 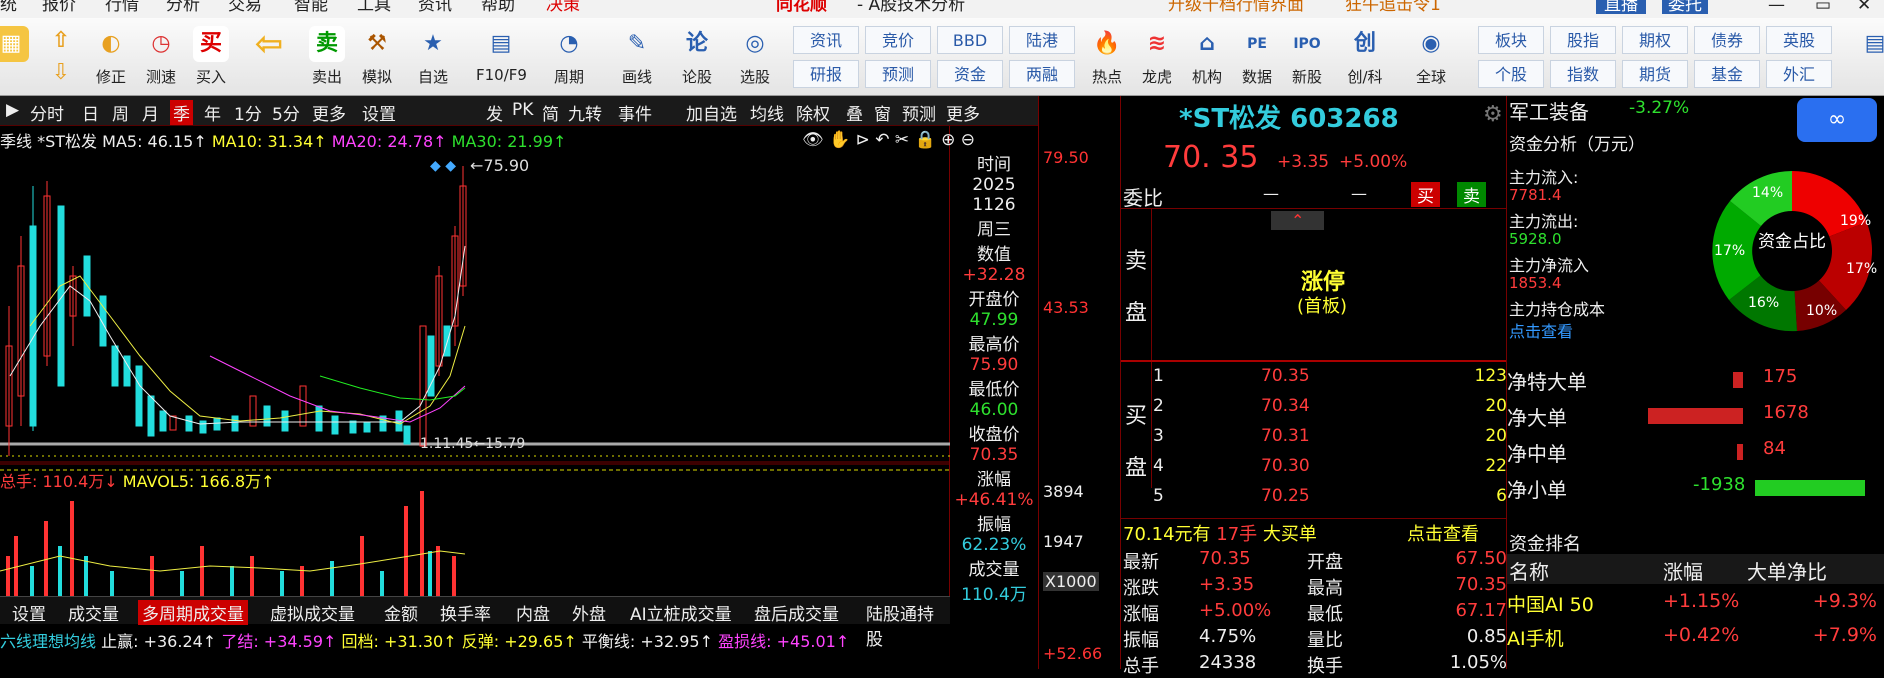 I want to click on tab-overlay: 叠, so click(x=854, y=112).